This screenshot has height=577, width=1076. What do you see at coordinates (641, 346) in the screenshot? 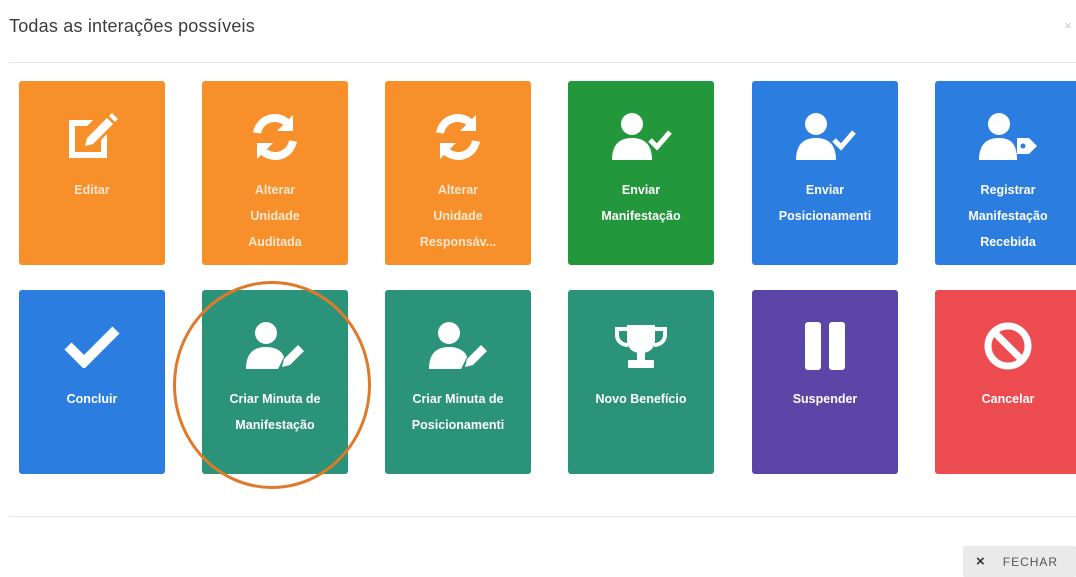
I see `trophy-icon` at bounding box center [641, 346].